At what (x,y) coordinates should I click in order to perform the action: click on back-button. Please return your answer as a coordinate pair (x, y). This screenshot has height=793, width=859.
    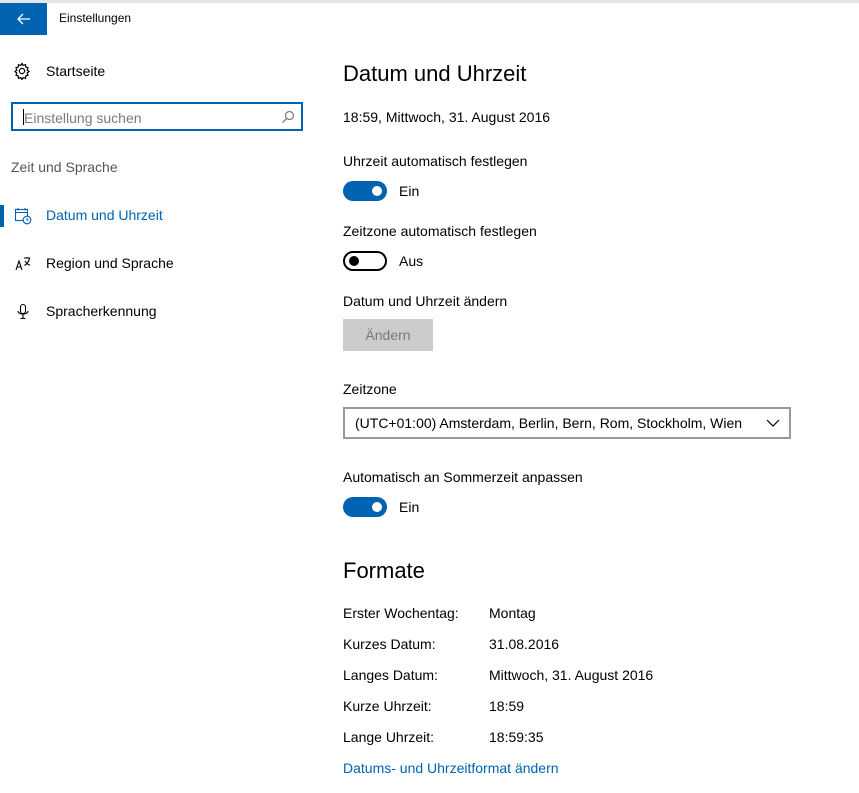
    Looking at the image, I should click on (23, 19).